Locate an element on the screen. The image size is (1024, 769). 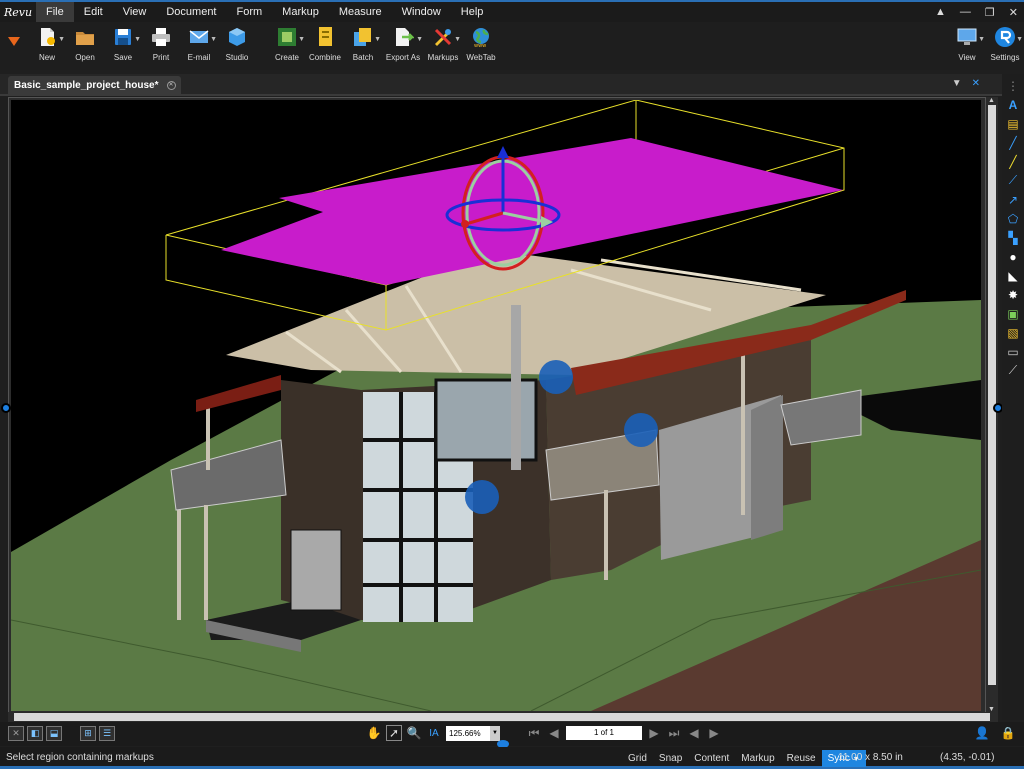
print-button: Print is located at coordinates (161, 44).